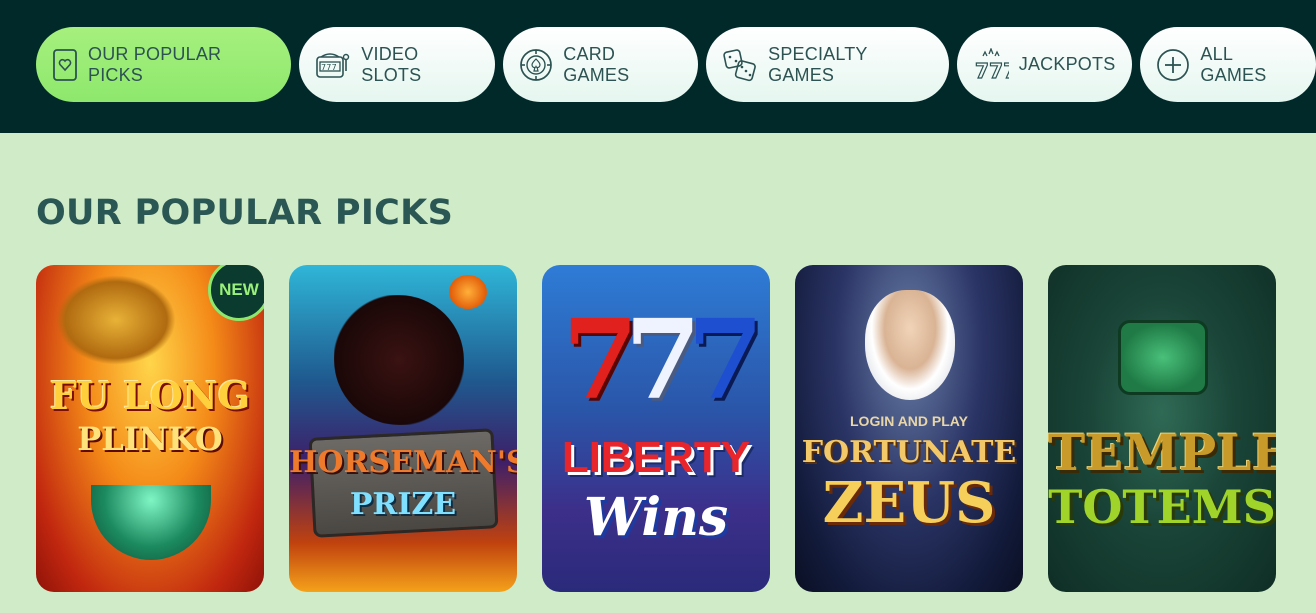  Describe the element at coordinates (1162, 452) in the screenshot. I see `game-title-line1: TEMPLE` at that location.